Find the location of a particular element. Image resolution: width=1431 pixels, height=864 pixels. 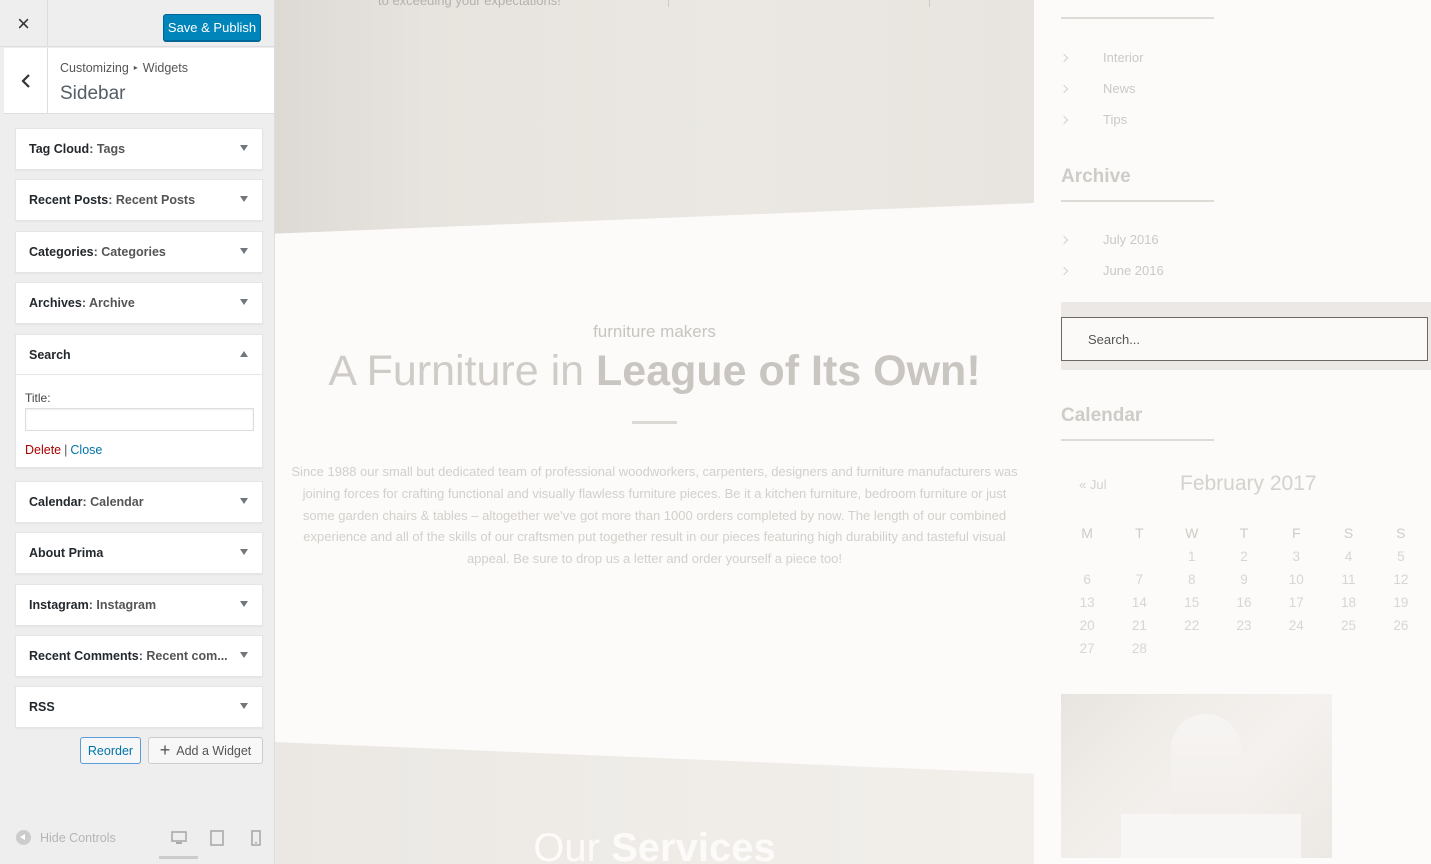

widget-type: About Prima is located at coordinates (66, 553).